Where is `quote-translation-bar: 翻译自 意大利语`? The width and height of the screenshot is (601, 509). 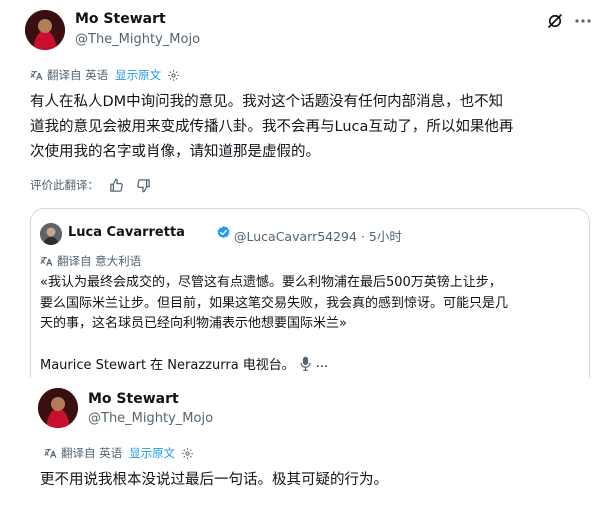
quote-translation-bar: 翻译自 意大利语 is located at coordinates (90, 261).